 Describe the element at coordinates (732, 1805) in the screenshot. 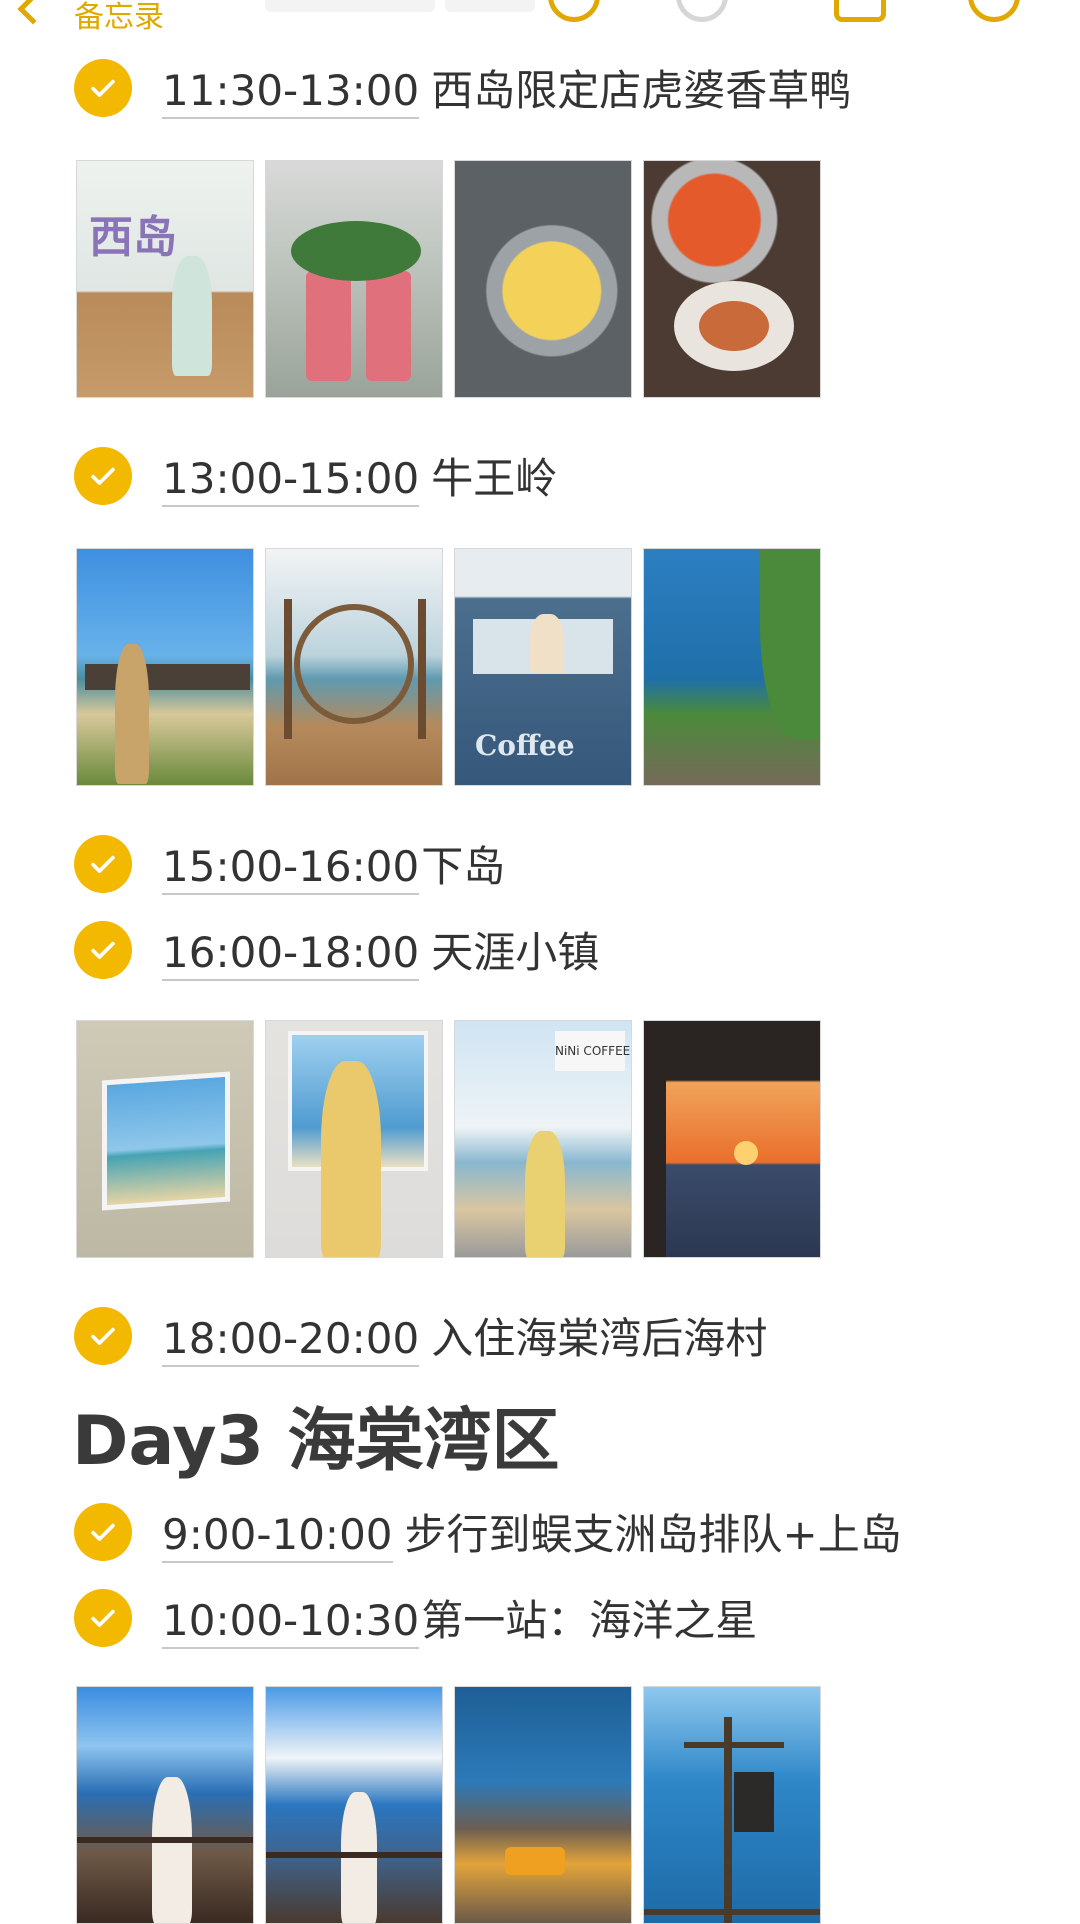

I see `photo-signpost` at that location.